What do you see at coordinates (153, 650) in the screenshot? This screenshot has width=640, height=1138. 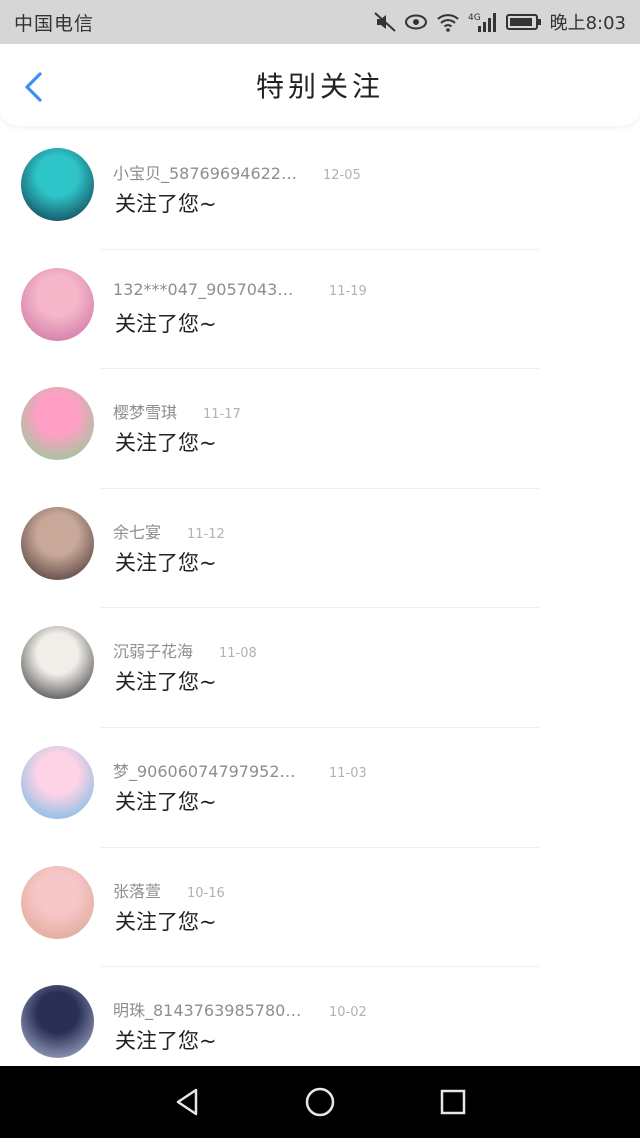 I see `user-name: 沉弱子花海` at bounding box center [153, 650].